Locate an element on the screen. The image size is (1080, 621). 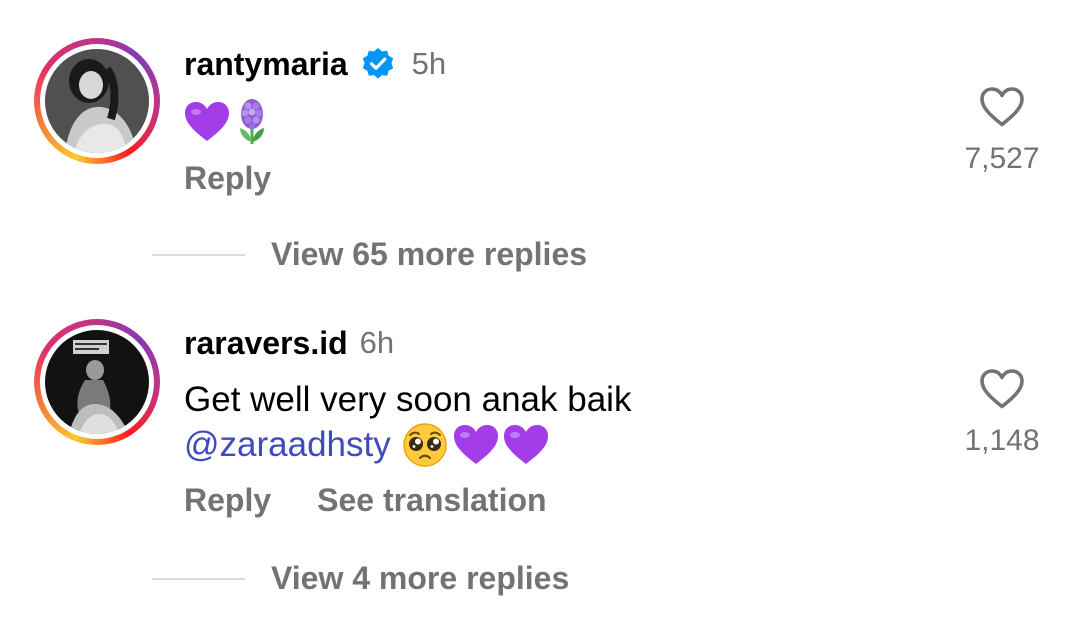
comment-actions: Reply See translation is located at coordinates (388, 500).